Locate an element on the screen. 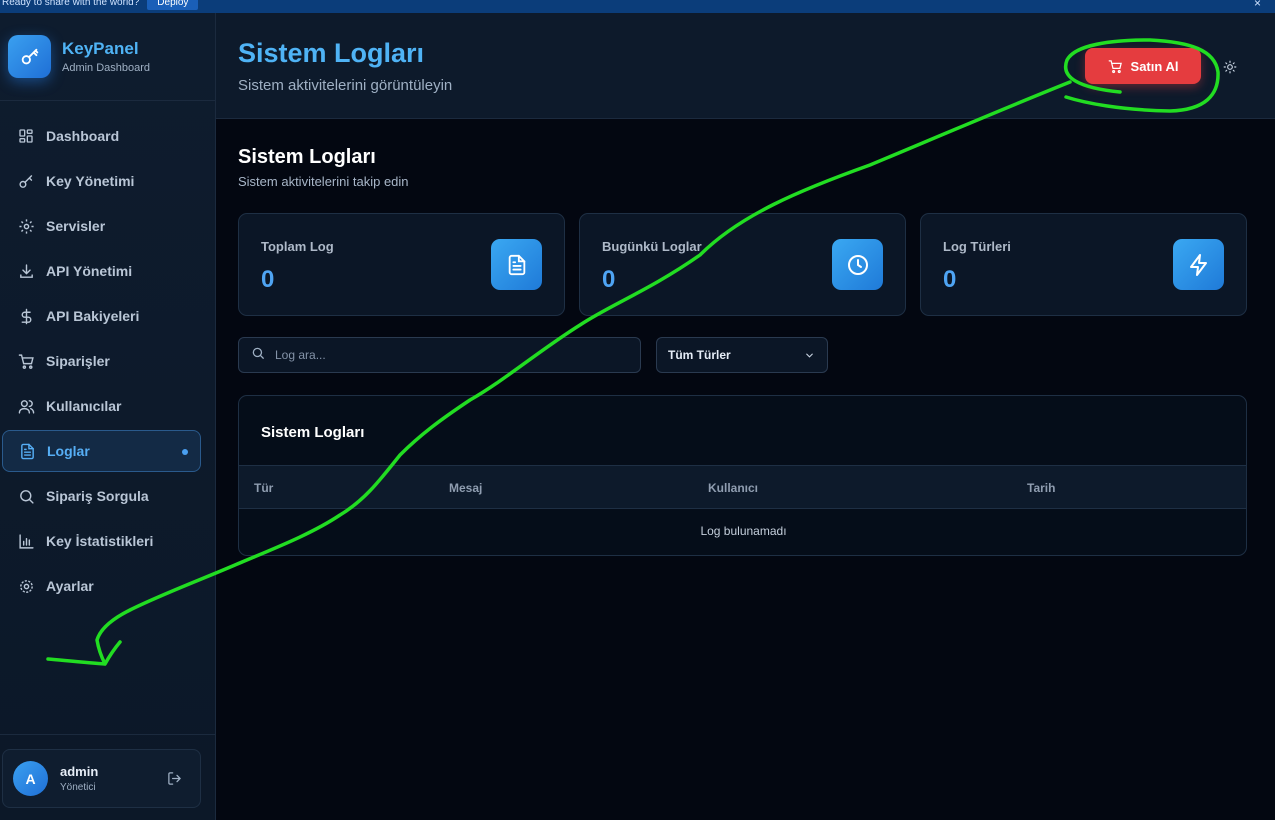 This screenshot has width=1275, height=820. log-search is located at coordinates (439, 355).